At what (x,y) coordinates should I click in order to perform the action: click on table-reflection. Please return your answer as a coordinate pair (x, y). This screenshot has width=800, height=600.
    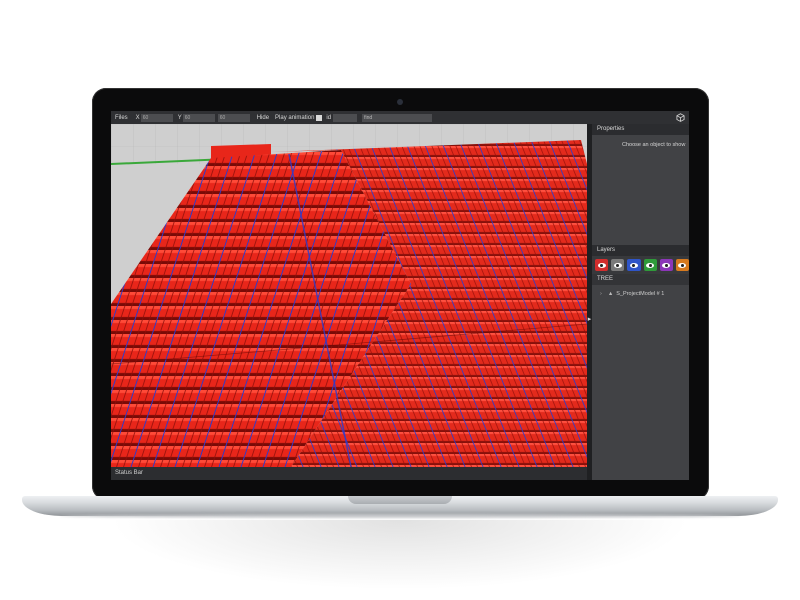
    Looking at the image, I should click on (400, 555).